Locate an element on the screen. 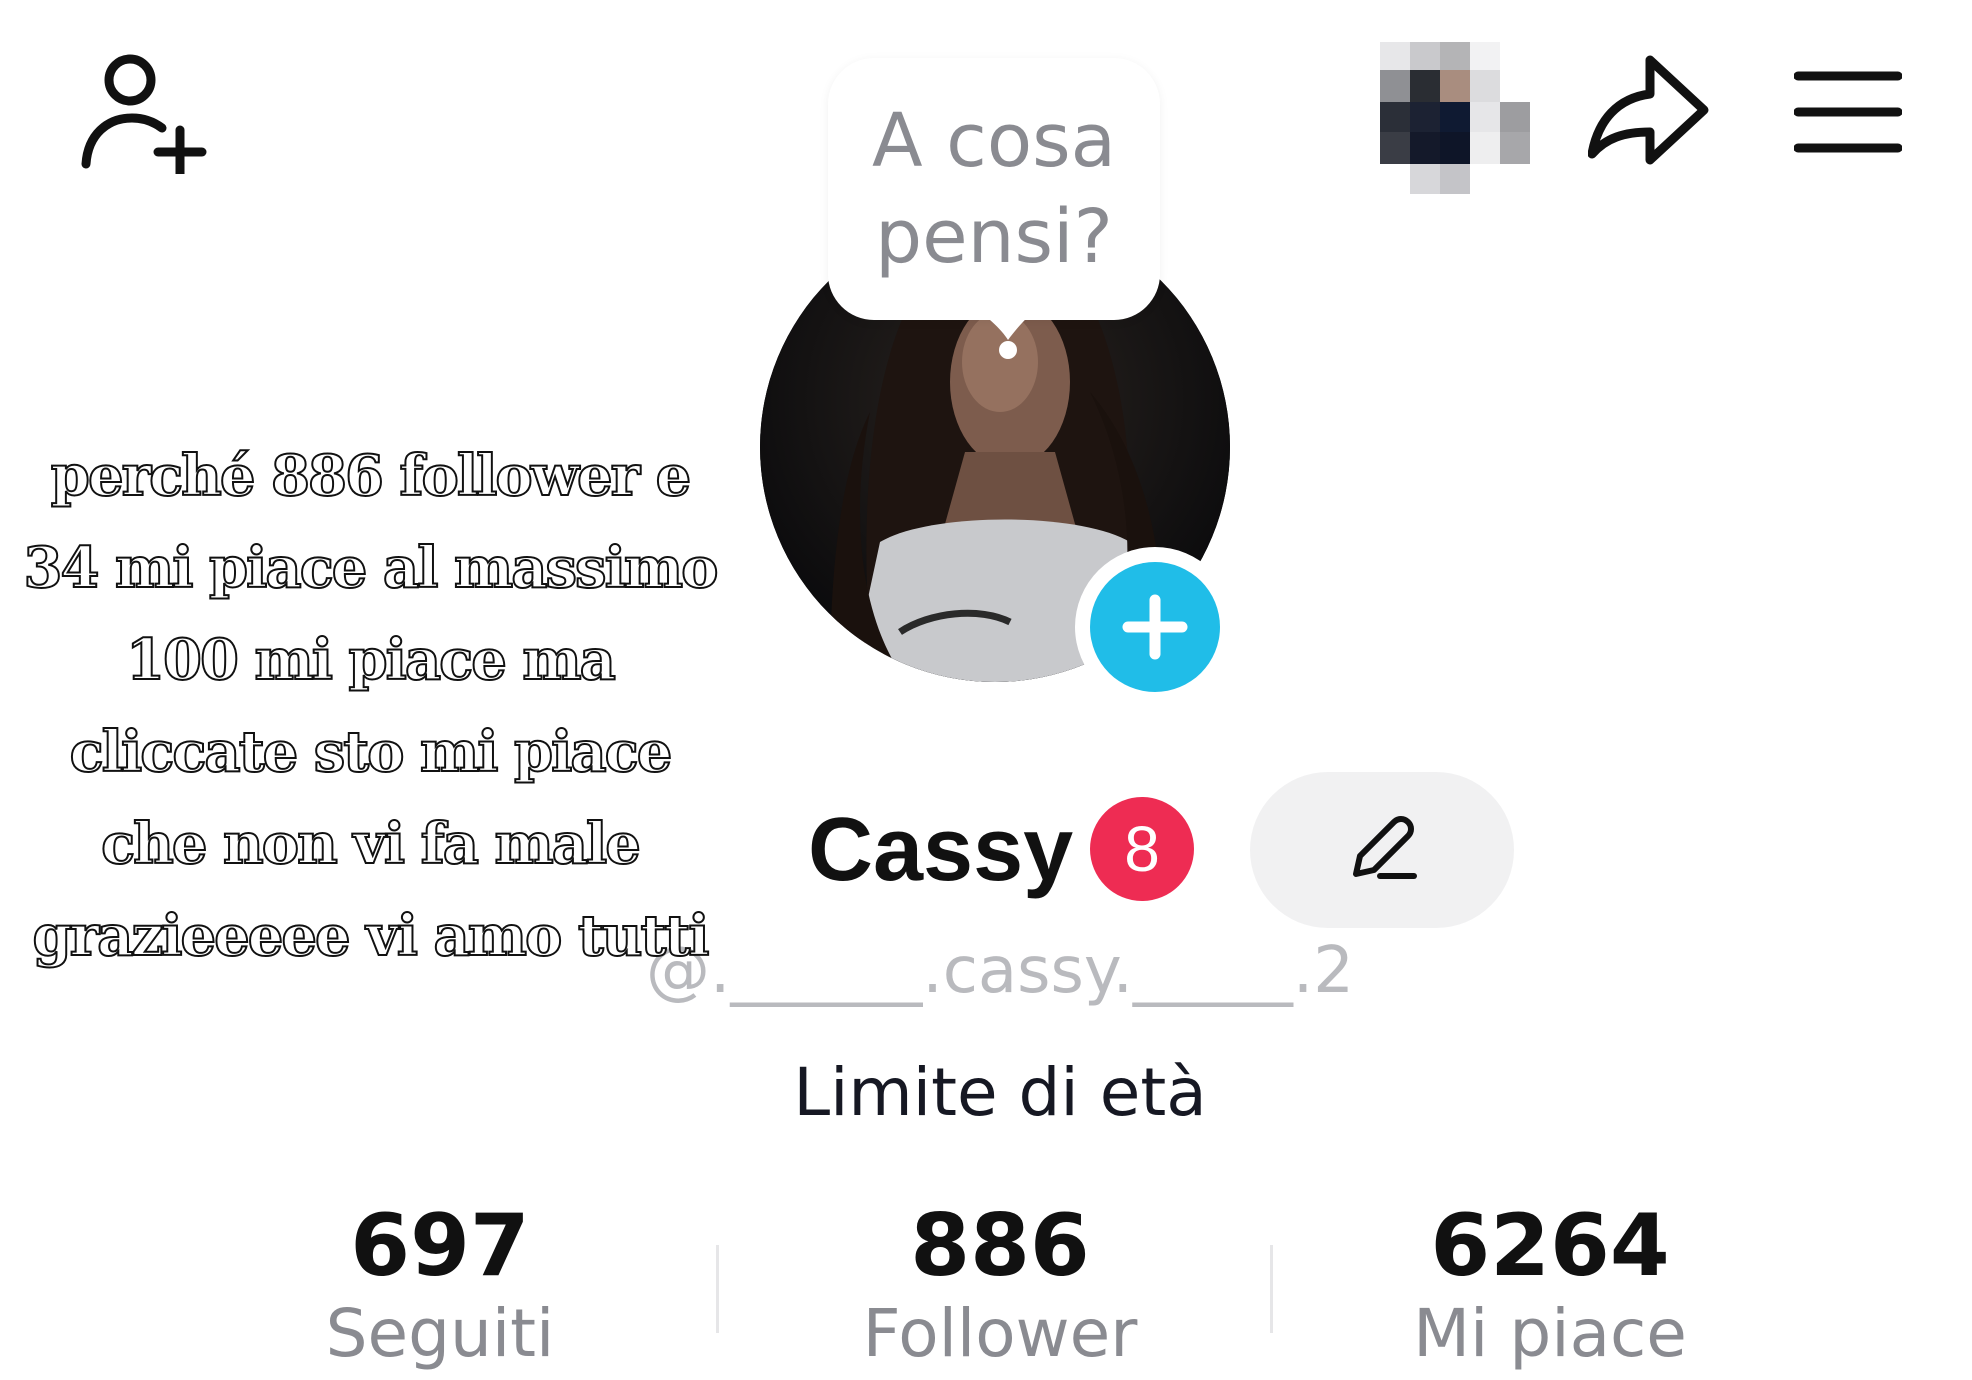 The width and height of the screenshot is (1972, 1380). likes-label: Mi piace is located at coordinates (1550, 1333).